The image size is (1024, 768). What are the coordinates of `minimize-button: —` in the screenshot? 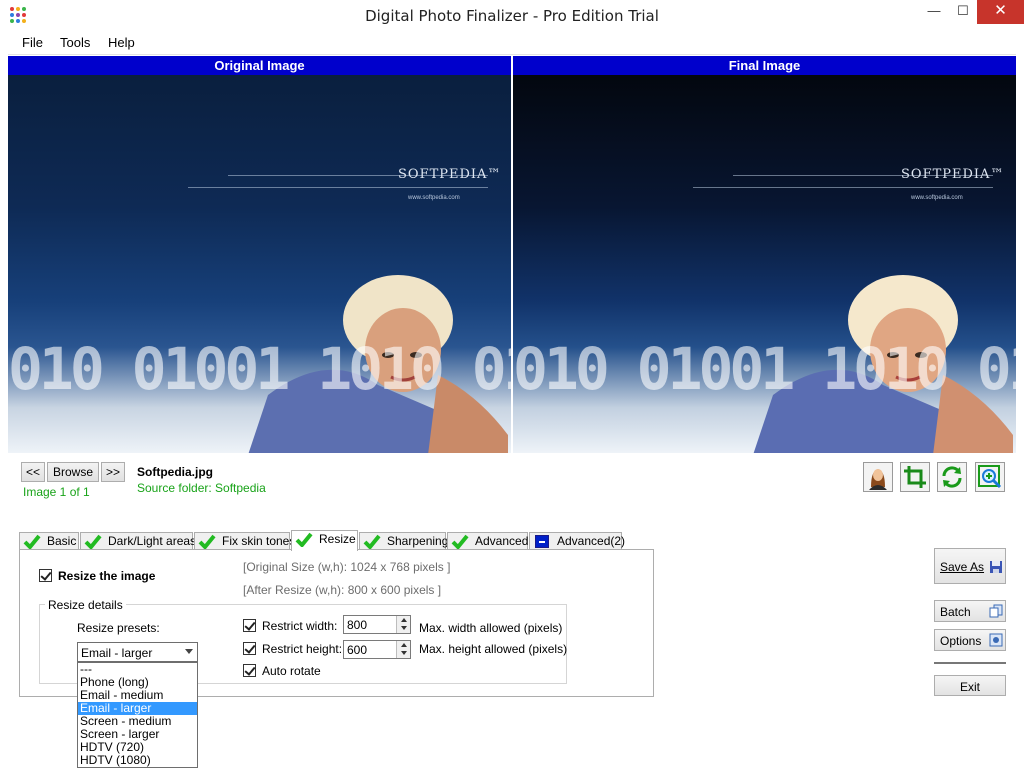 It's located at (934, 12).